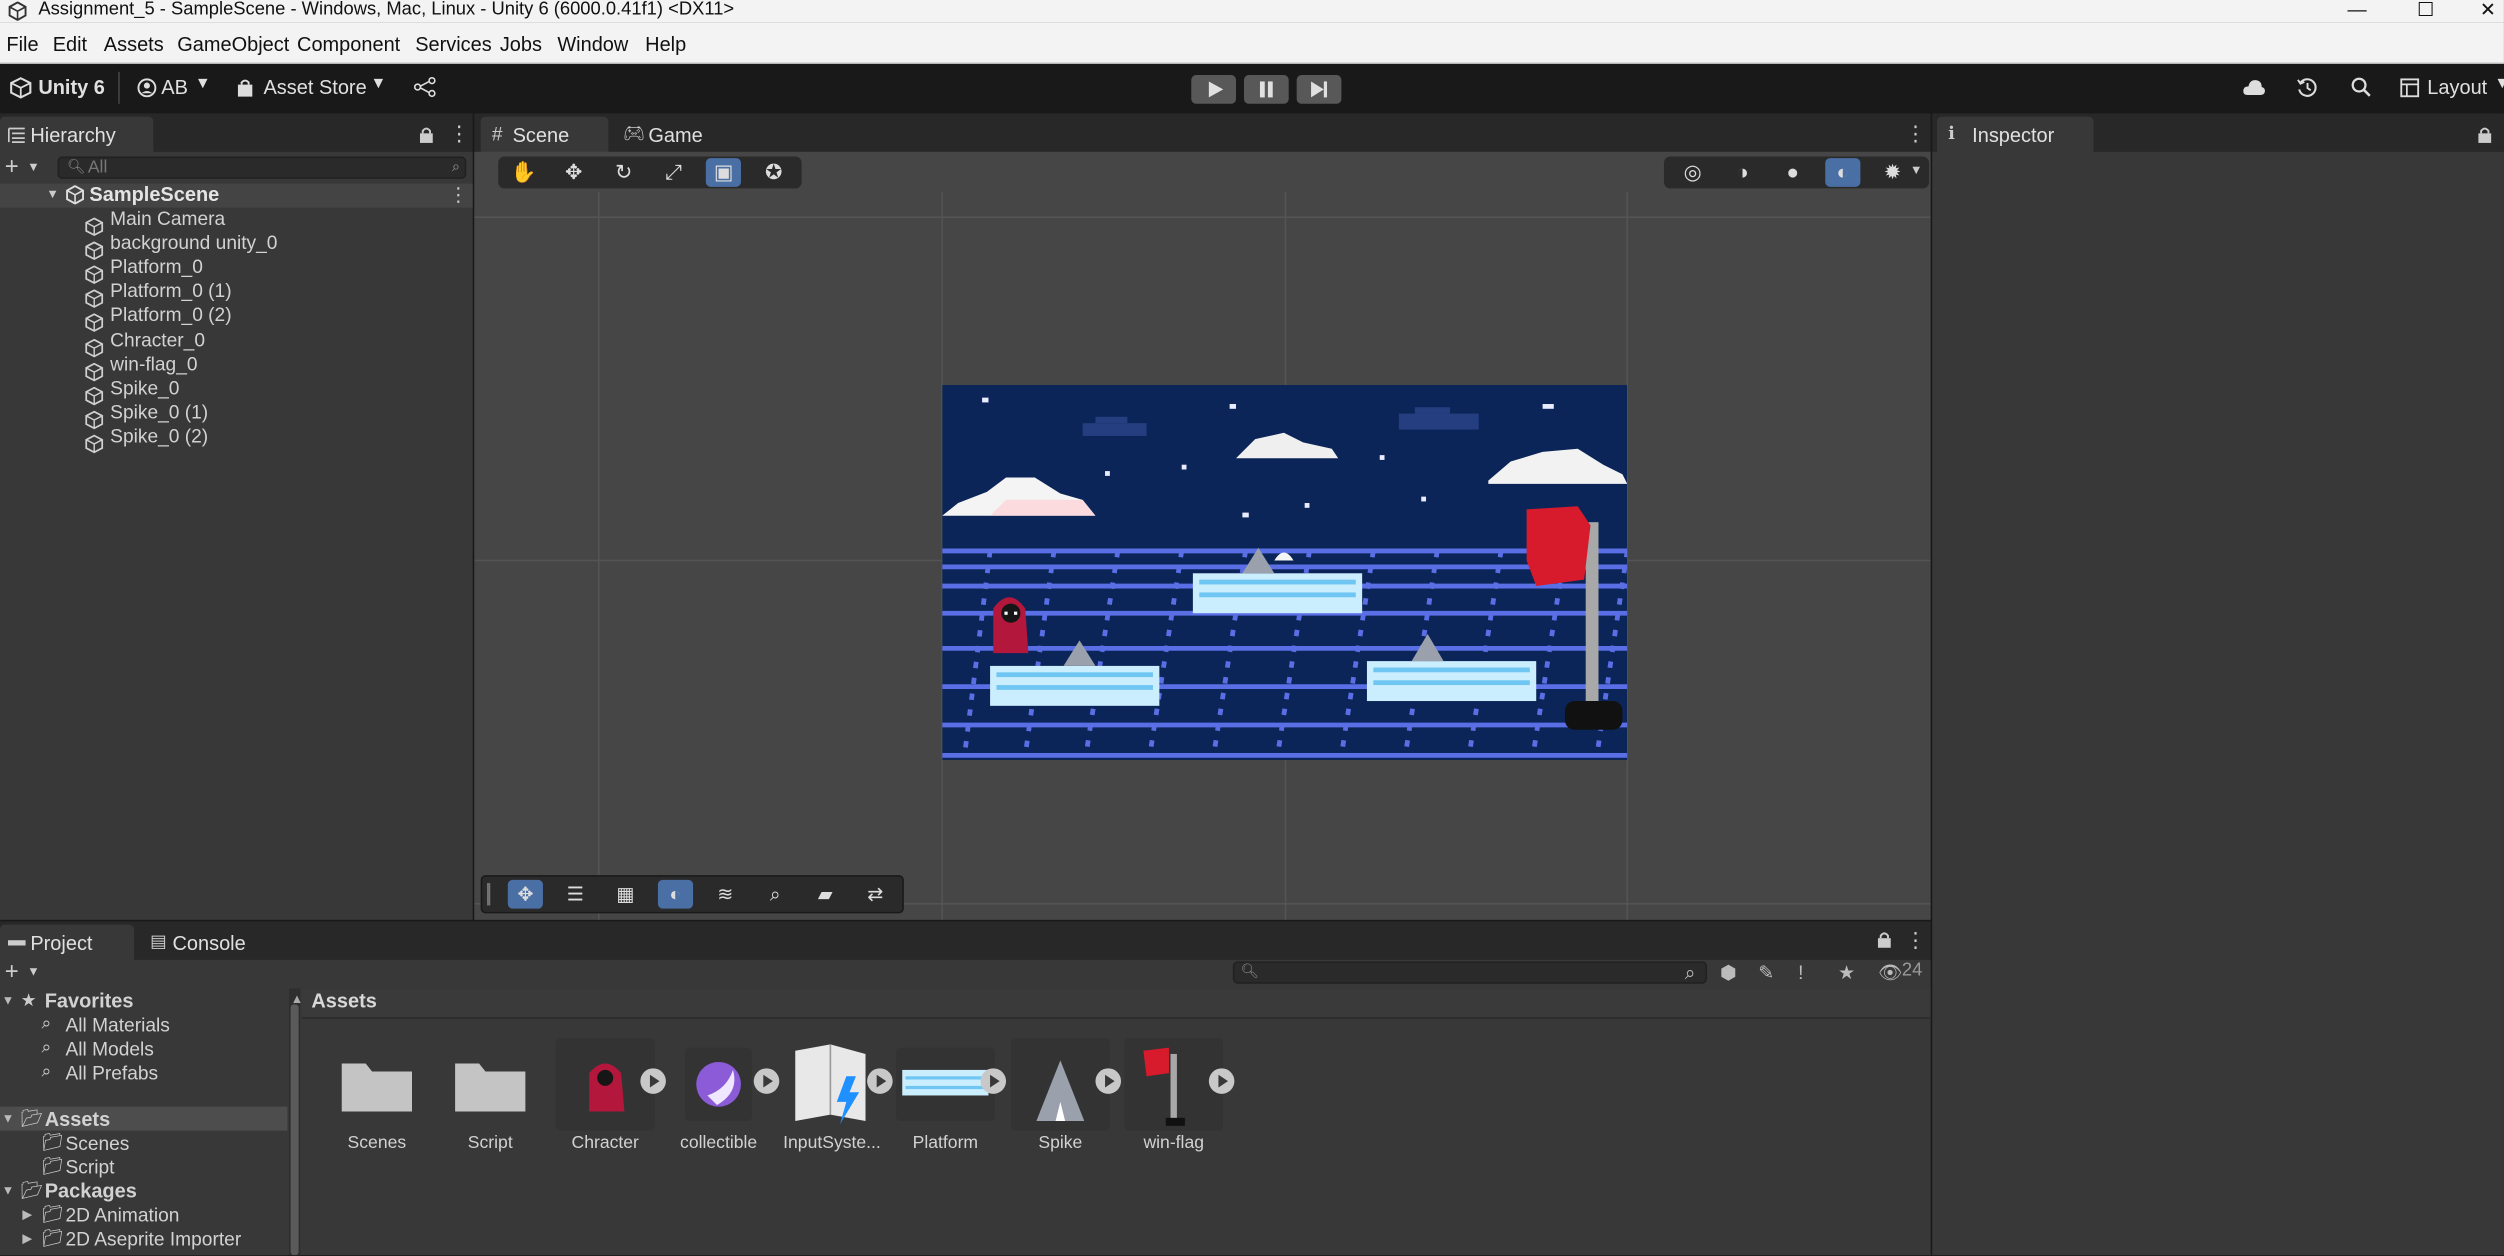 This screenshot has width=2504, height=1256. I want to click on eye-icon: 👁︎, so click(1890, 972).